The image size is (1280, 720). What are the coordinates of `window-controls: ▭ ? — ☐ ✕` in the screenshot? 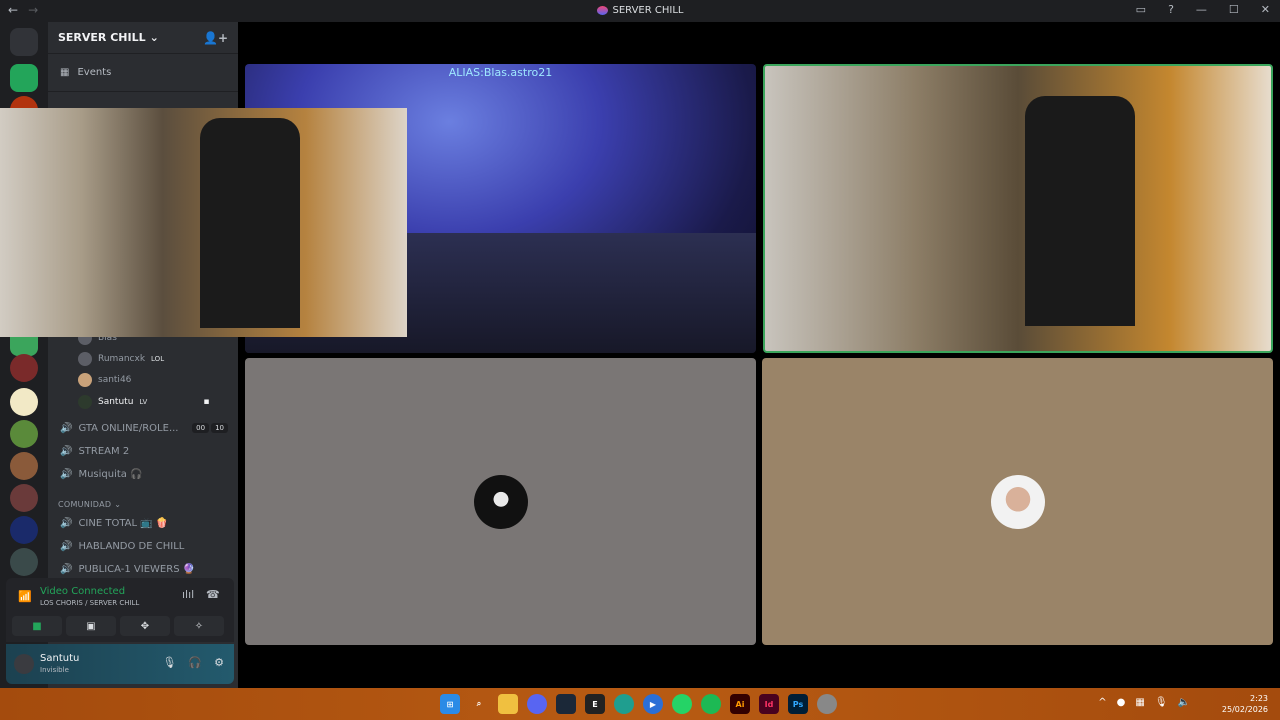 It's located at (1203, 9).